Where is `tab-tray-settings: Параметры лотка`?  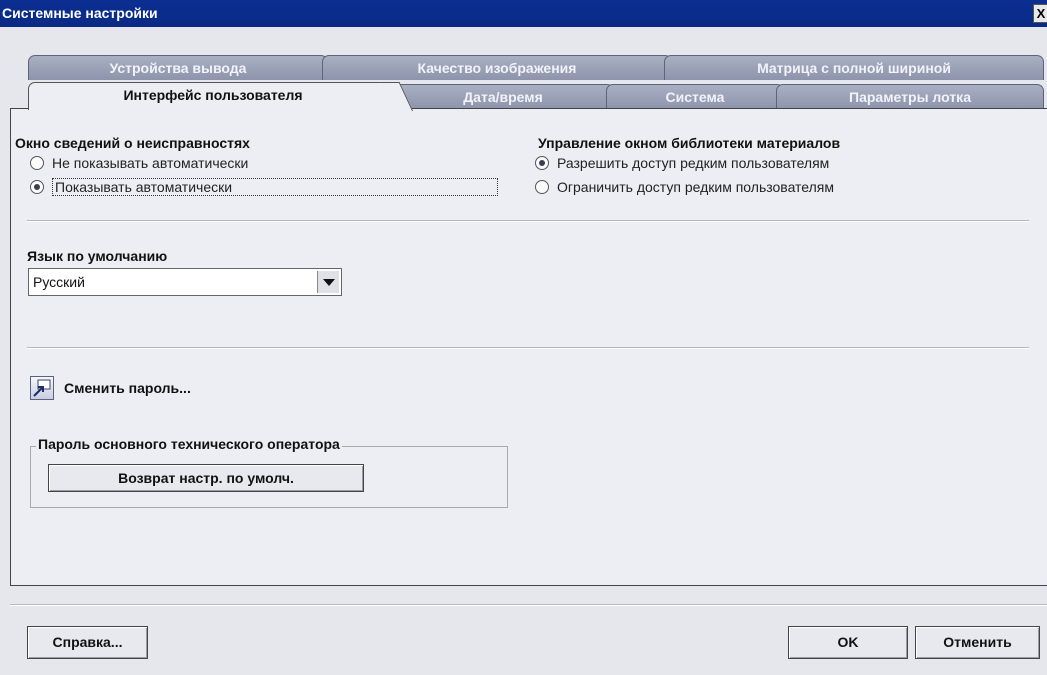
tab-tray-settings: Параметры лотка is located at coordinates (910, 96).